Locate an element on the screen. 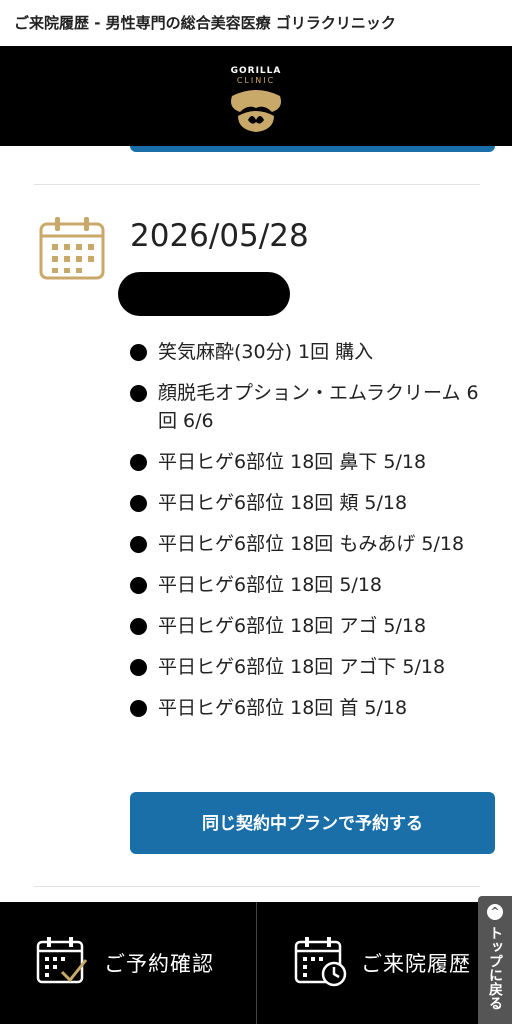 This screenshot has width=512, height=1024. back-to-top-label: トップに戻る is located at coordinates (495, 968).